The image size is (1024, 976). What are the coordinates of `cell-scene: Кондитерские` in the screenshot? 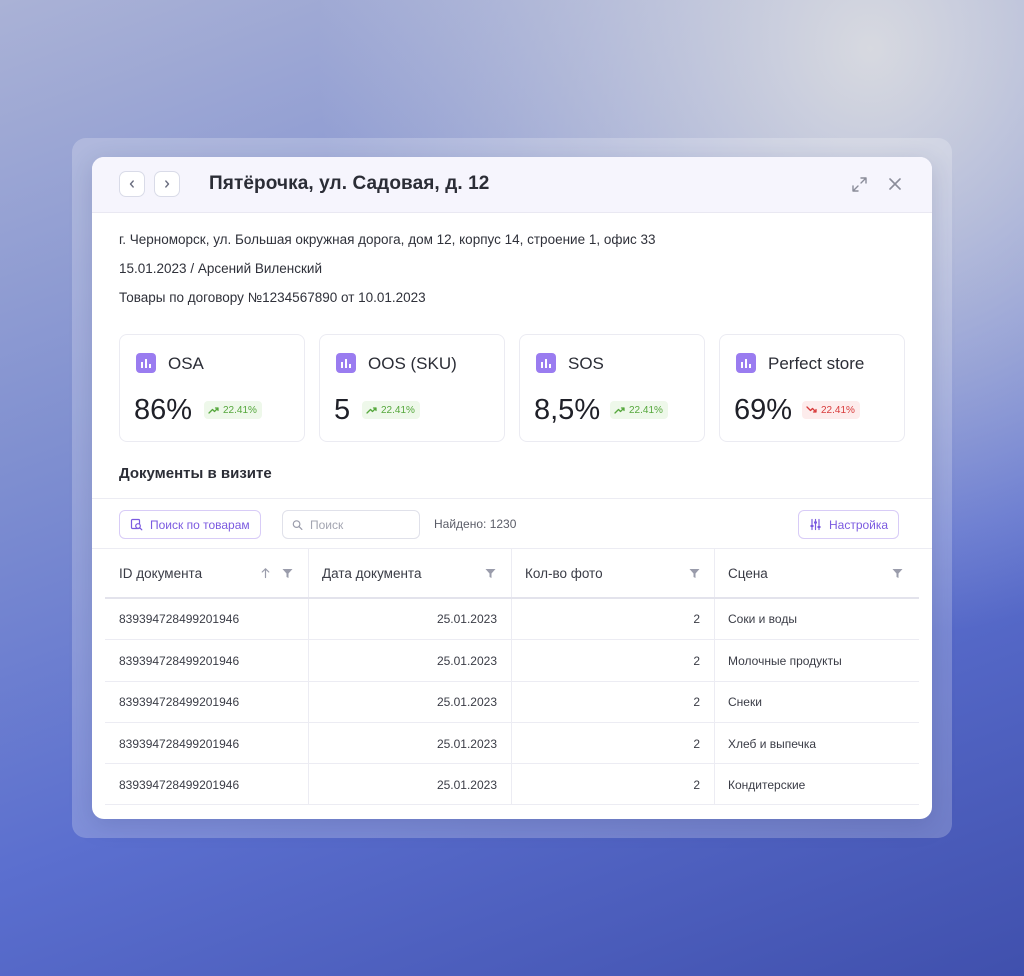 It's located at (767, 784).